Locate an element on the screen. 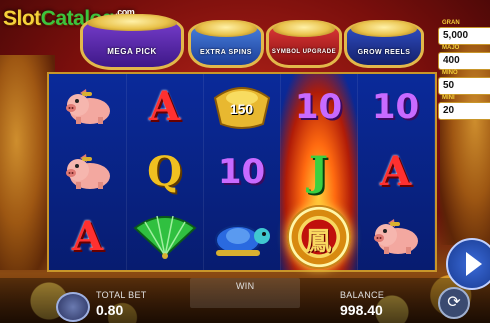 This screenshot has width=490, height=323. symbol-q: Q is located at coordinates (164, 171).